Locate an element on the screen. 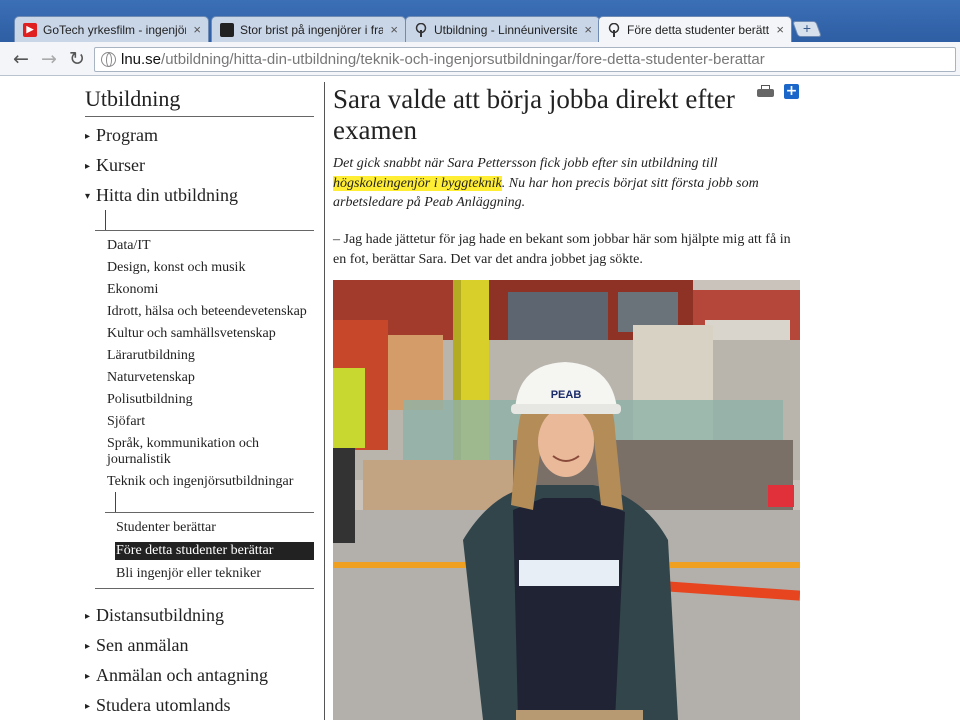  sidebar-item-hitta-din-utbildning: ▾ Hitta din utbildning is located at coordinates (161, 195).